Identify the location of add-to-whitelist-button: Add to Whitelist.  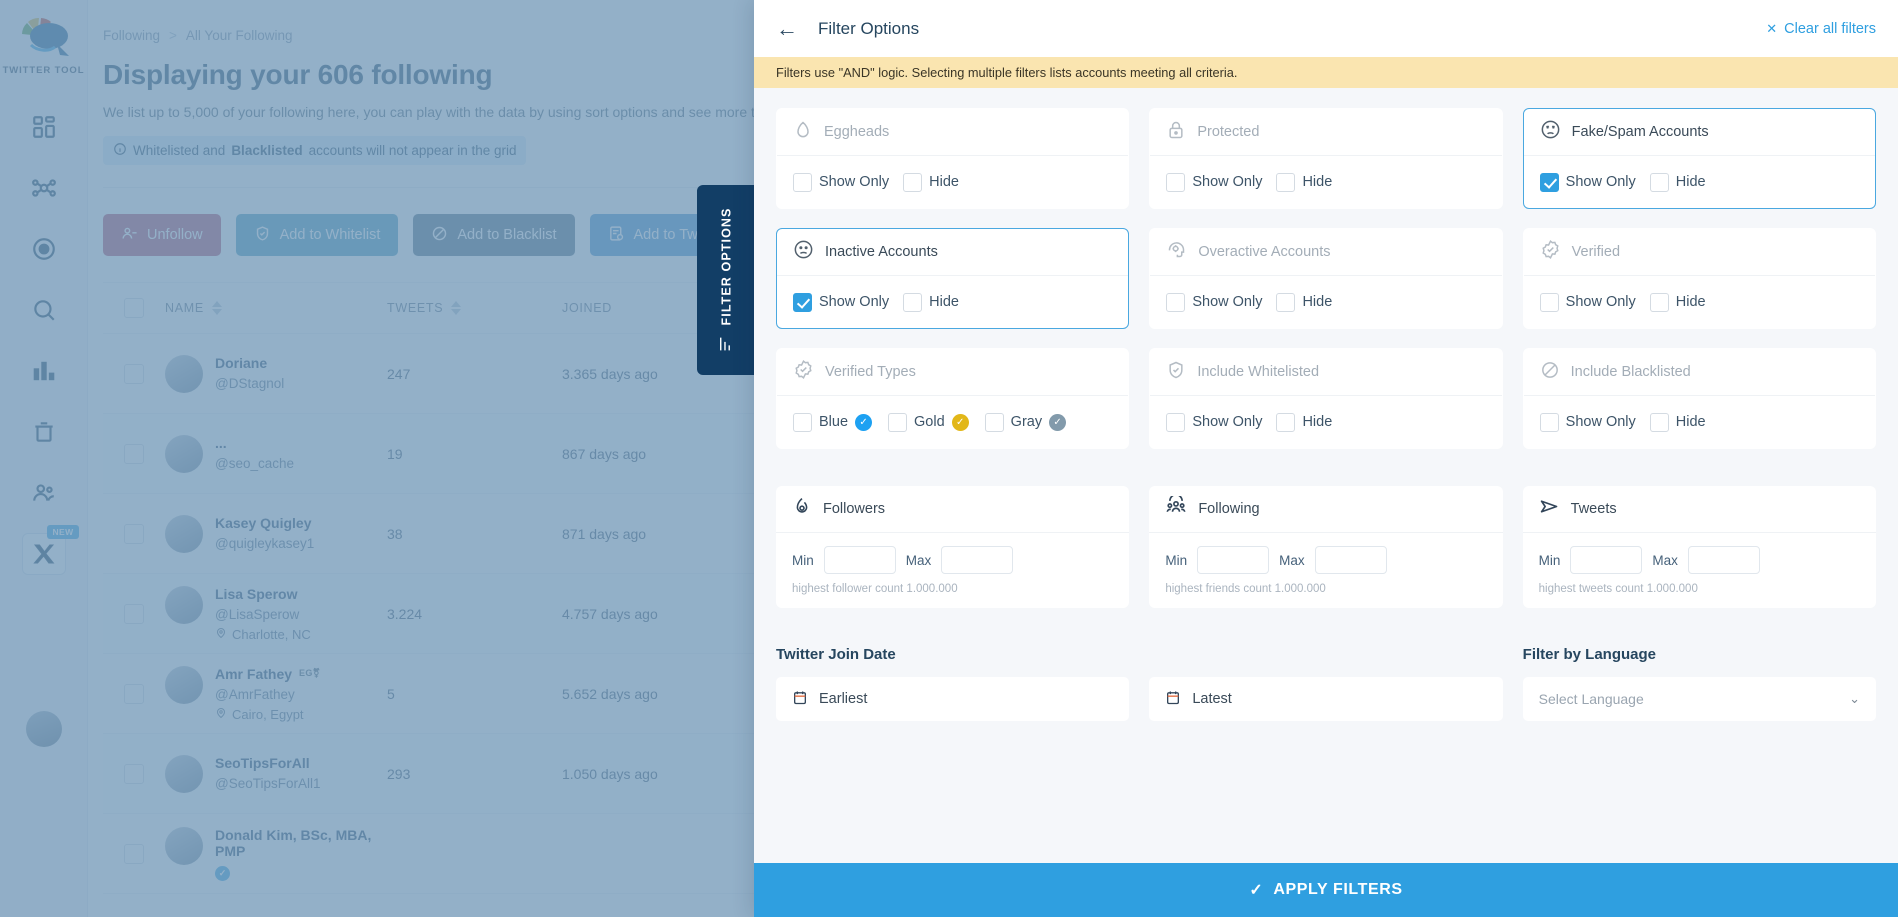
(317, 235).